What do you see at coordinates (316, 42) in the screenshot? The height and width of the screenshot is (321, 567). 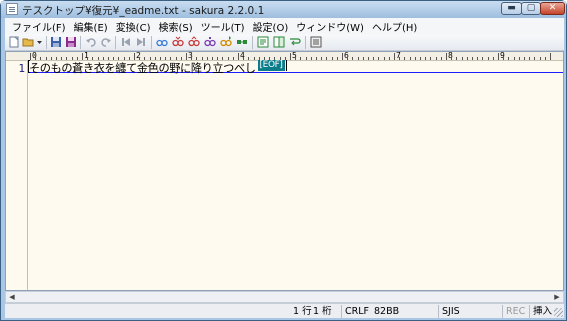 I see `settings-icon` at bounding box center [316, 42].